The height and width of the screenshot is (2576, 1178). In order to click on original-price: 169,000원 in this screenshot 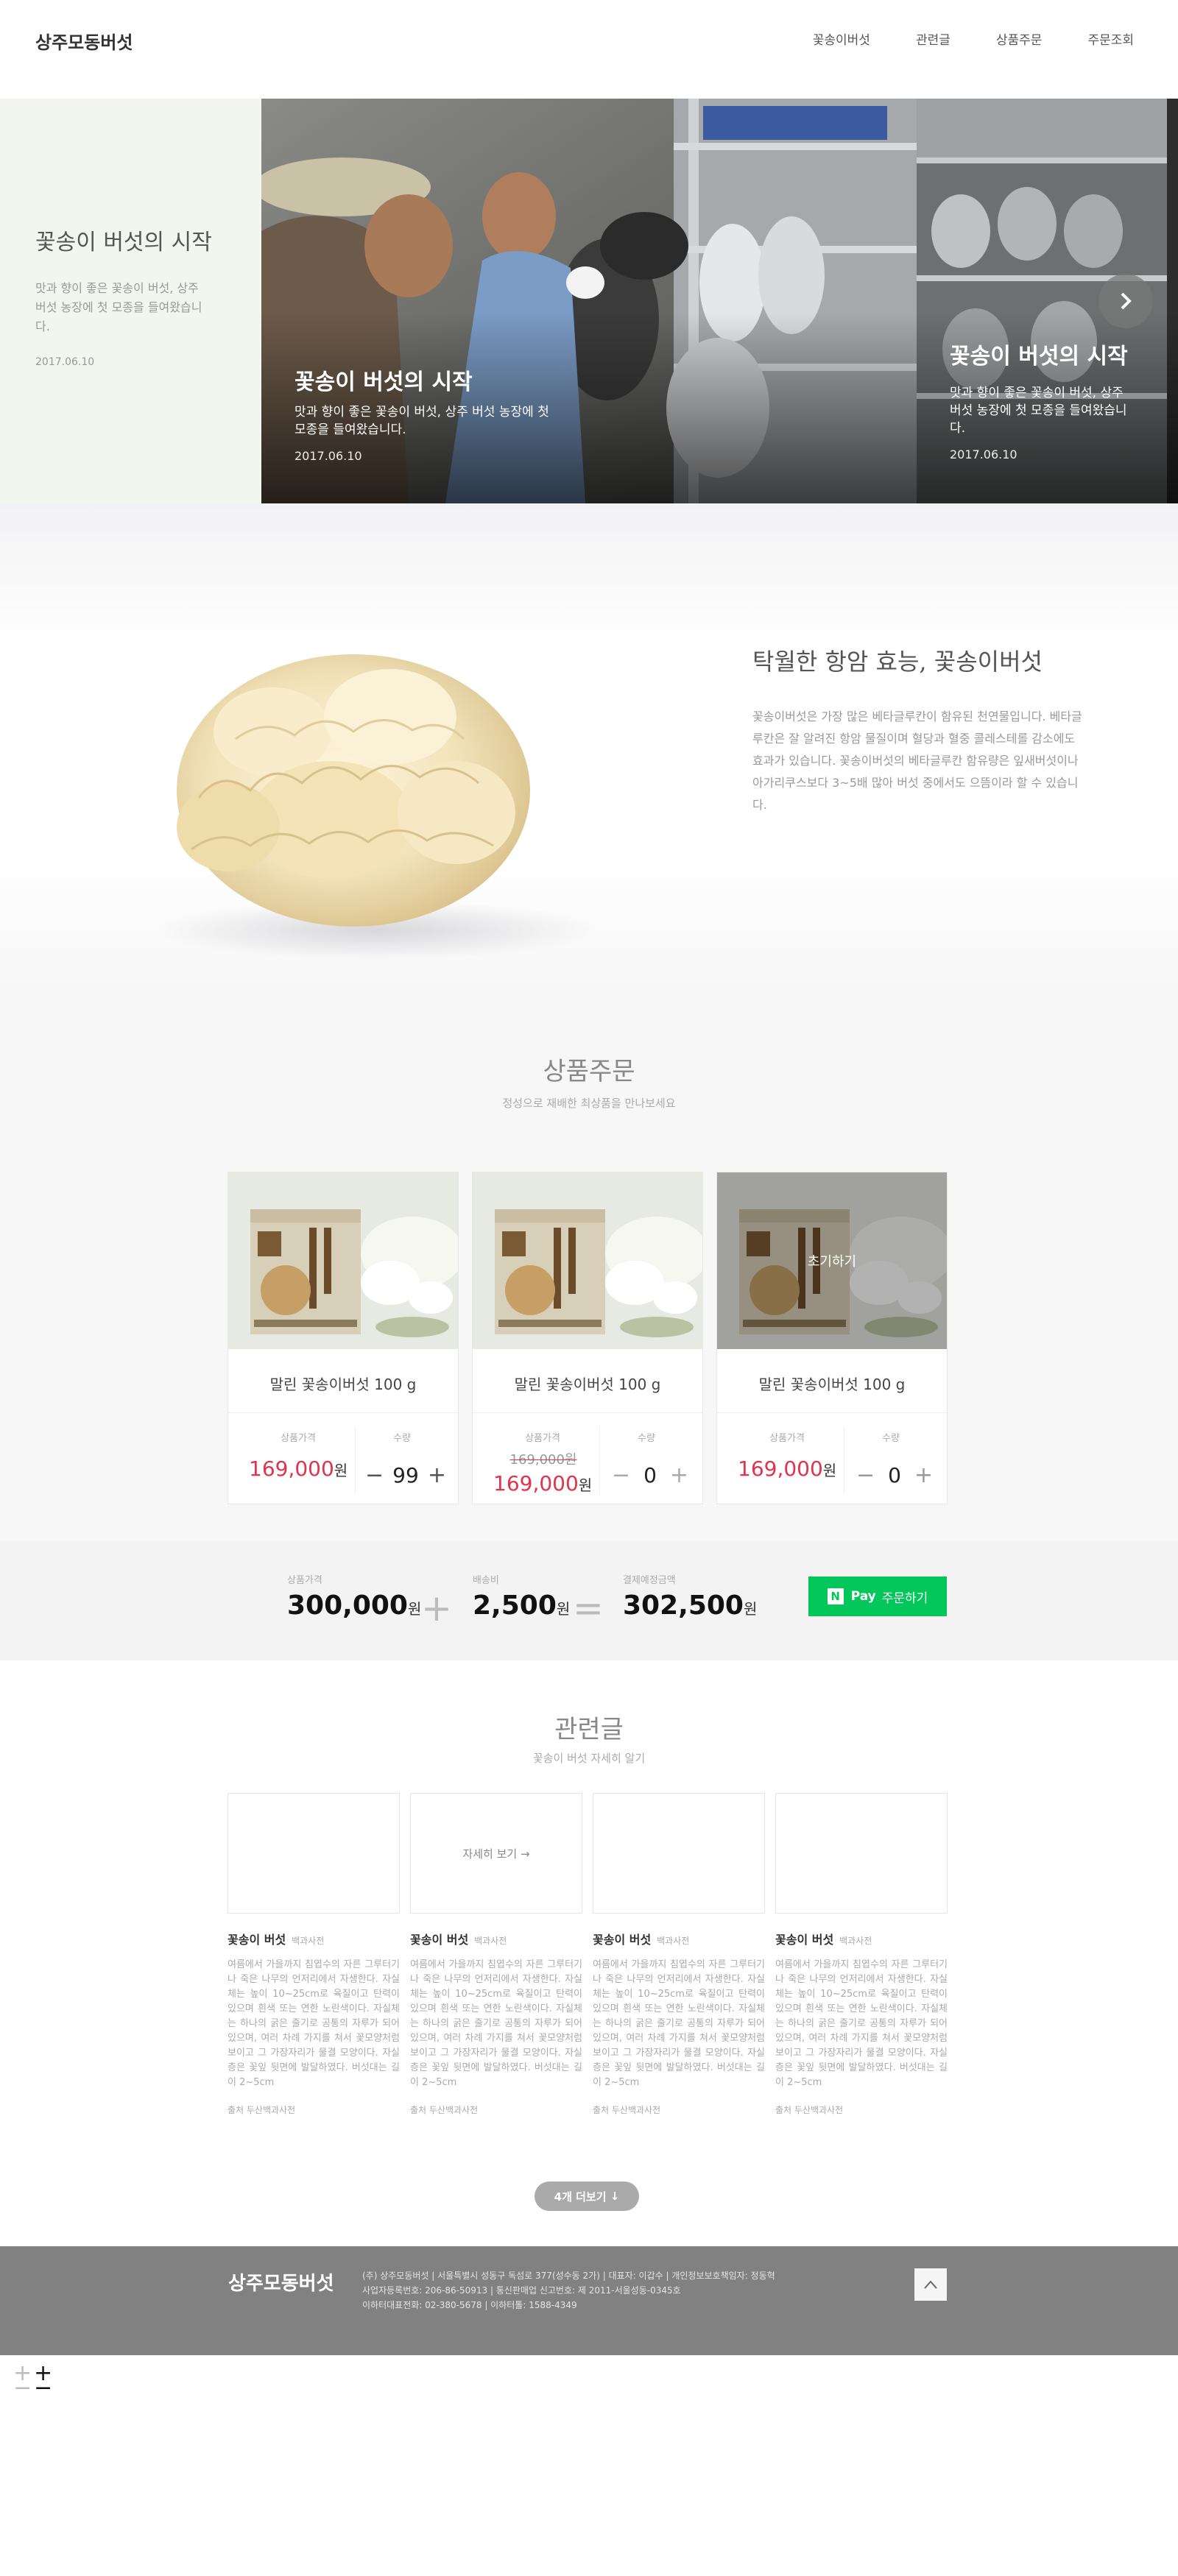, I will do `click(543, 1460)`.